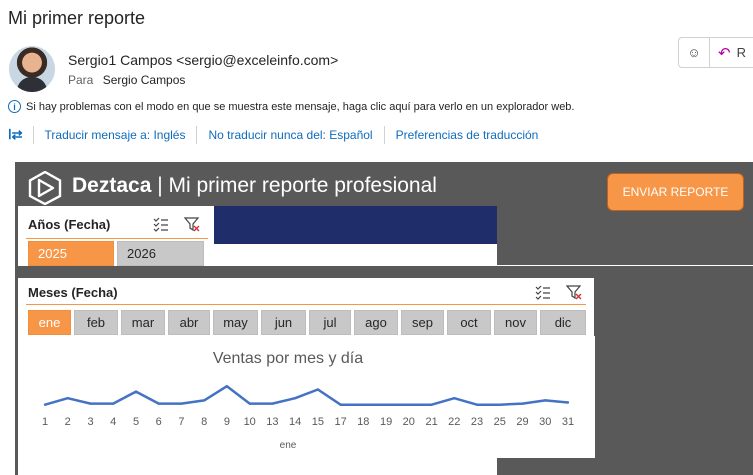 This screenshot has height=475, width=753. I want to click on to-label: Para, so click(81, 80).